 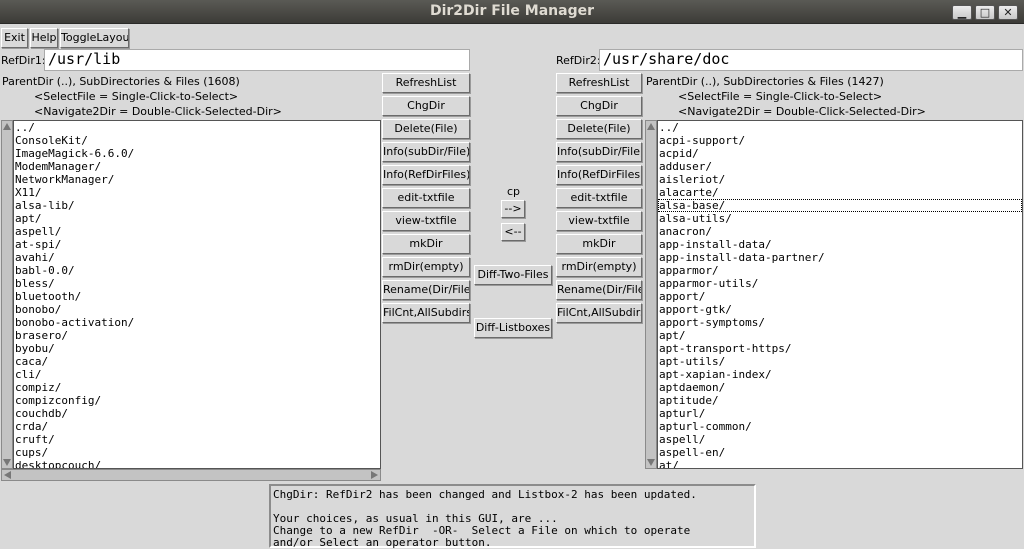 I want to click on right-rename-dir-file-button: Rename(Dir/File), so click(x=599, y=290).